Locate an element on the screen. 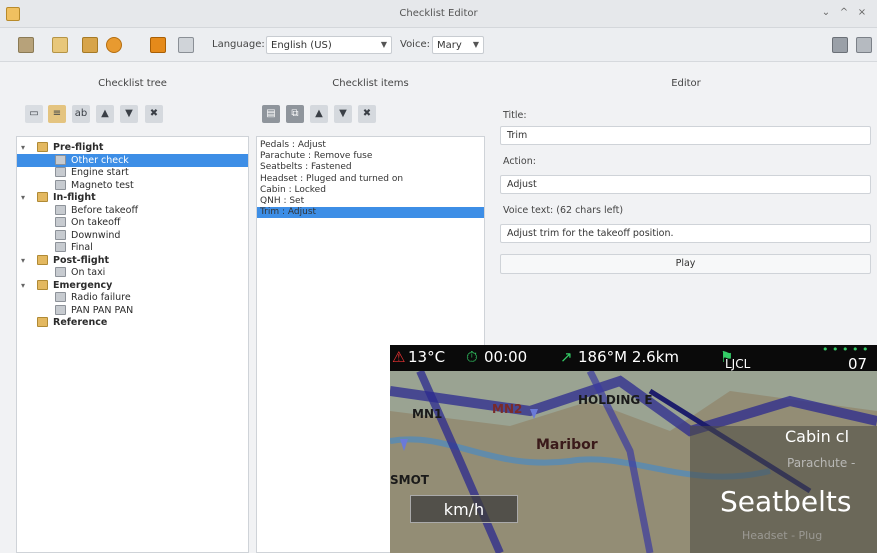  tree-group: ▾ In-flight is located at coordinates (132, 197).